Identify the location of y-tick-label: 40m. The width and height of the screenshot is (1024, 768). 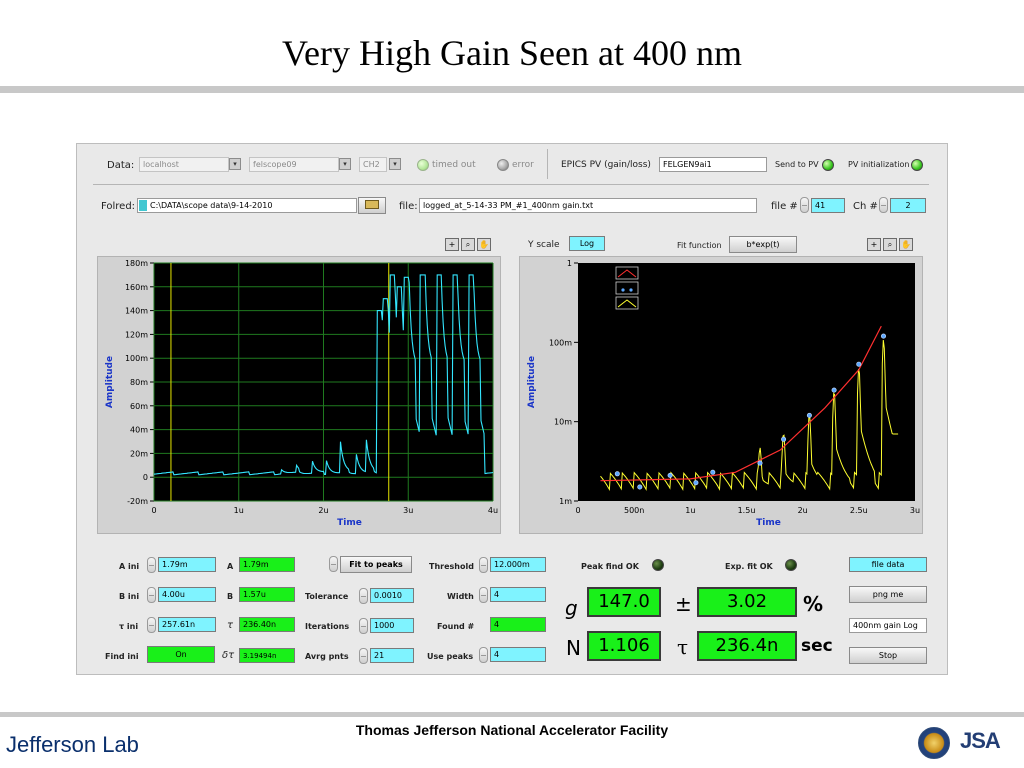
(139, 430).